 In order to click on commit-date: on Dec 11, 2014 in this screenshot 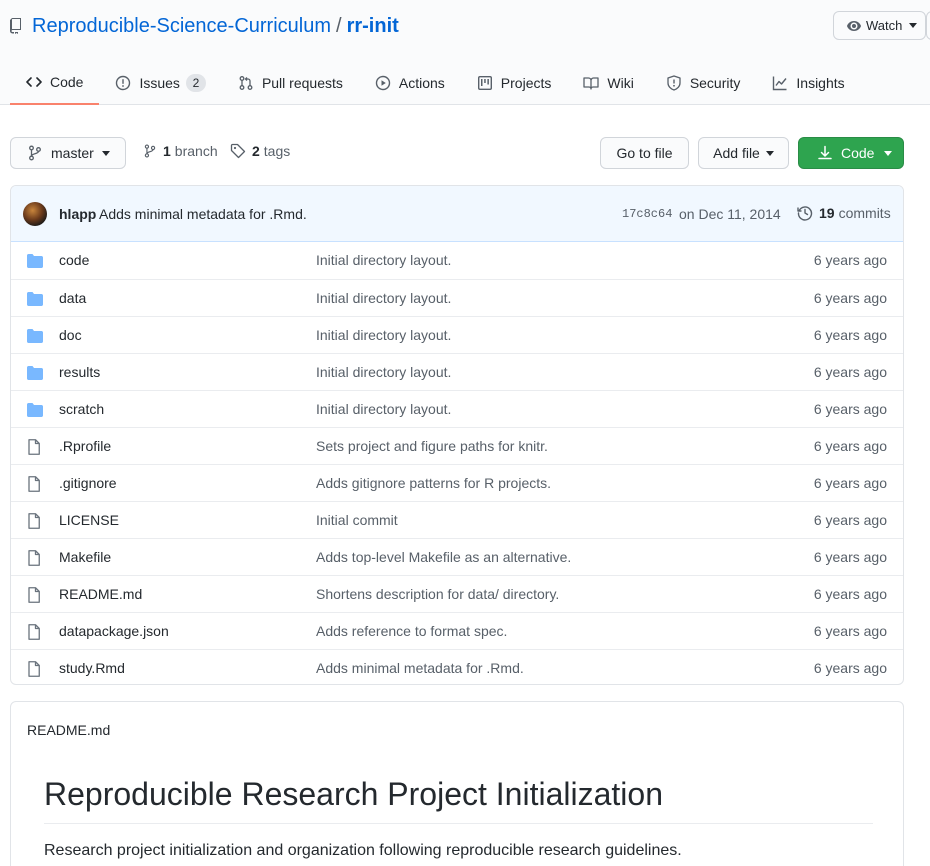, I will do `click(730, 214)`.